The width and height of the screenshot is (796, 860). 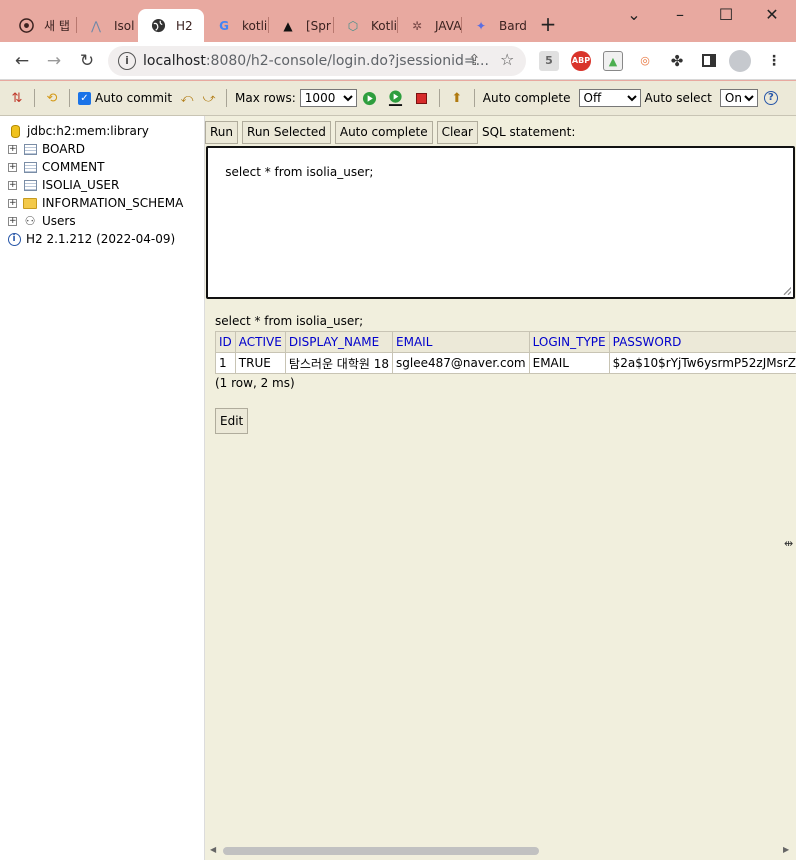 What do you see at coordinates (300, 25) in the screenshot?
I see `tab-spring: ▲ [Spri` at bounding box center [300, 25].